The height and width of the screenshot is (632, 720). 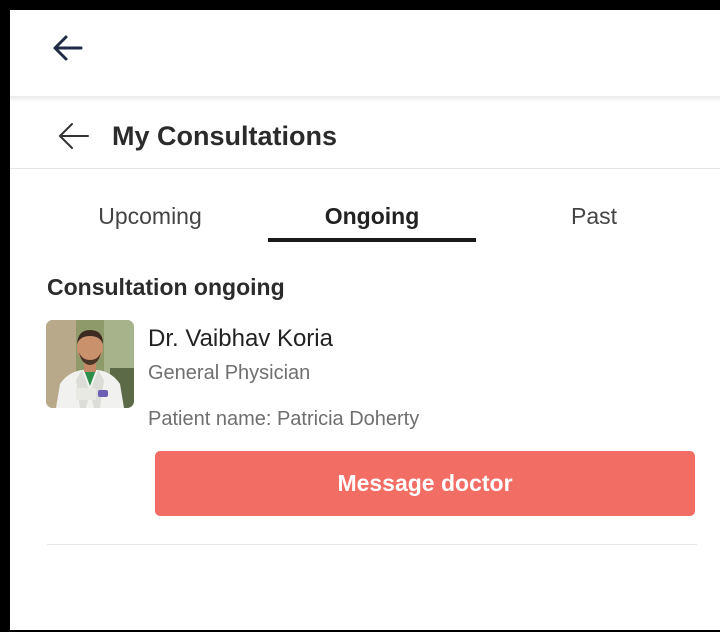 What do you see at coordinates (372, 216) in the screenshot?
I see `tab-ongoing: Ongoing` at bounding box center [372, 216].